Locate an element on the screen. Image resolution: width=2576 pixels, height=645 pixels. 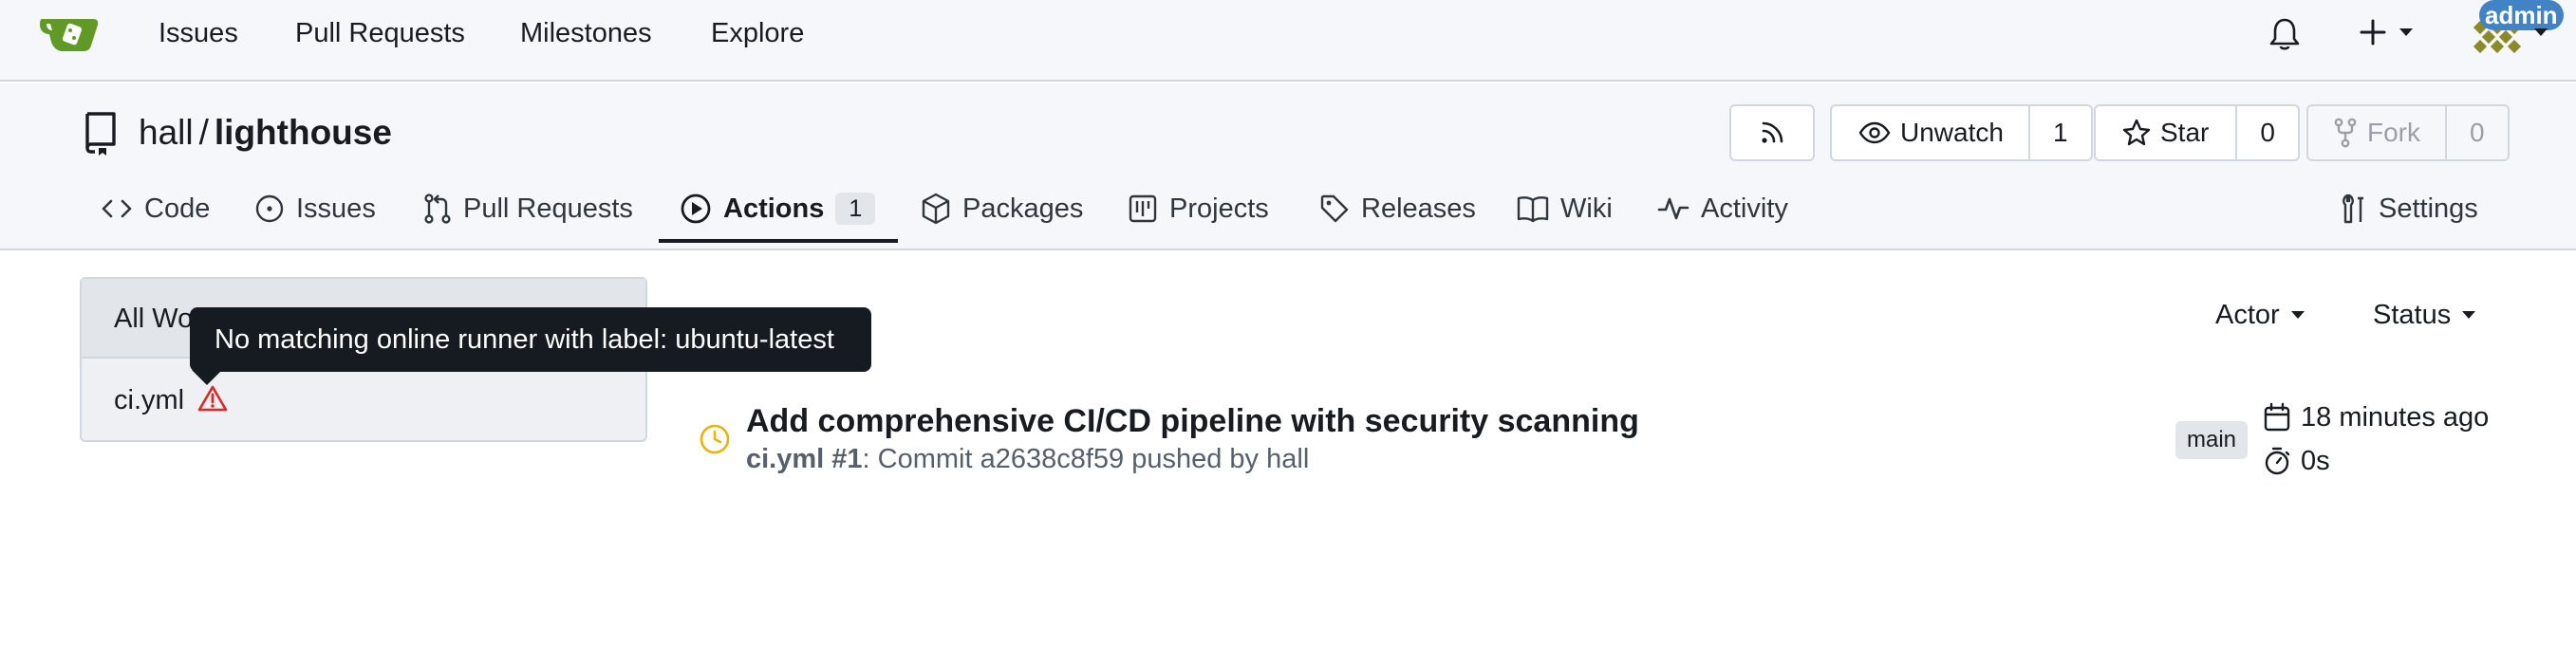
nav-explore-link: Explore is located at coordinates (757, 33).